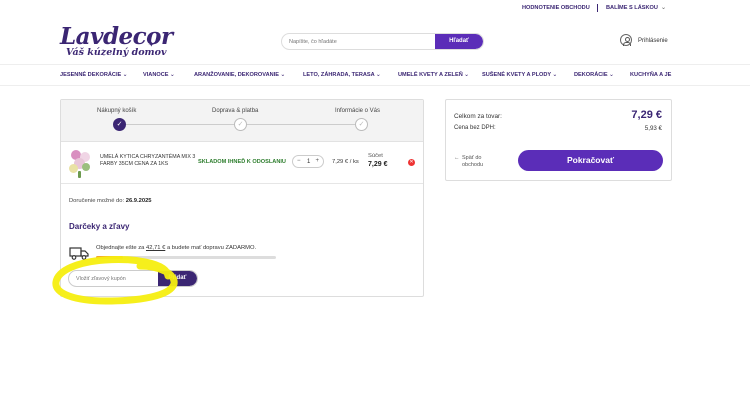 Image resolution: width=750 pixels, height=411 pixels. Describe the element at coordinates (653, 41) in the screenshot. I see `login-label: Prihlásenie` at that location.